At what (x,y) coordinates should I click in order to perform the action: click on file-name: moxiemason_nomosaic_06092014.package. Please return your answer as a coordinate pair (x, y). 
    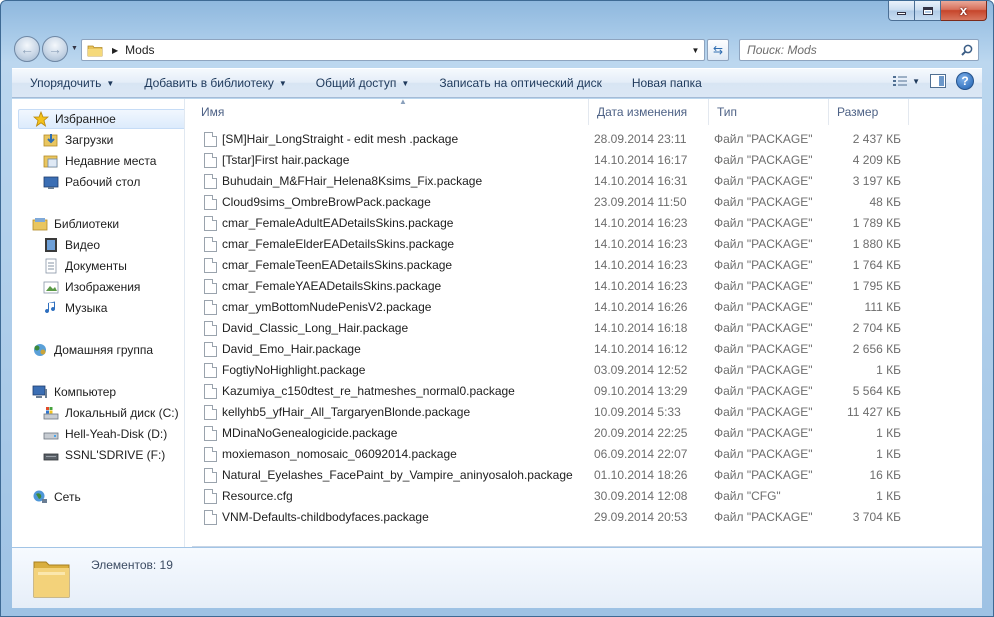
    Looking at the image, I should click on (339, 454).